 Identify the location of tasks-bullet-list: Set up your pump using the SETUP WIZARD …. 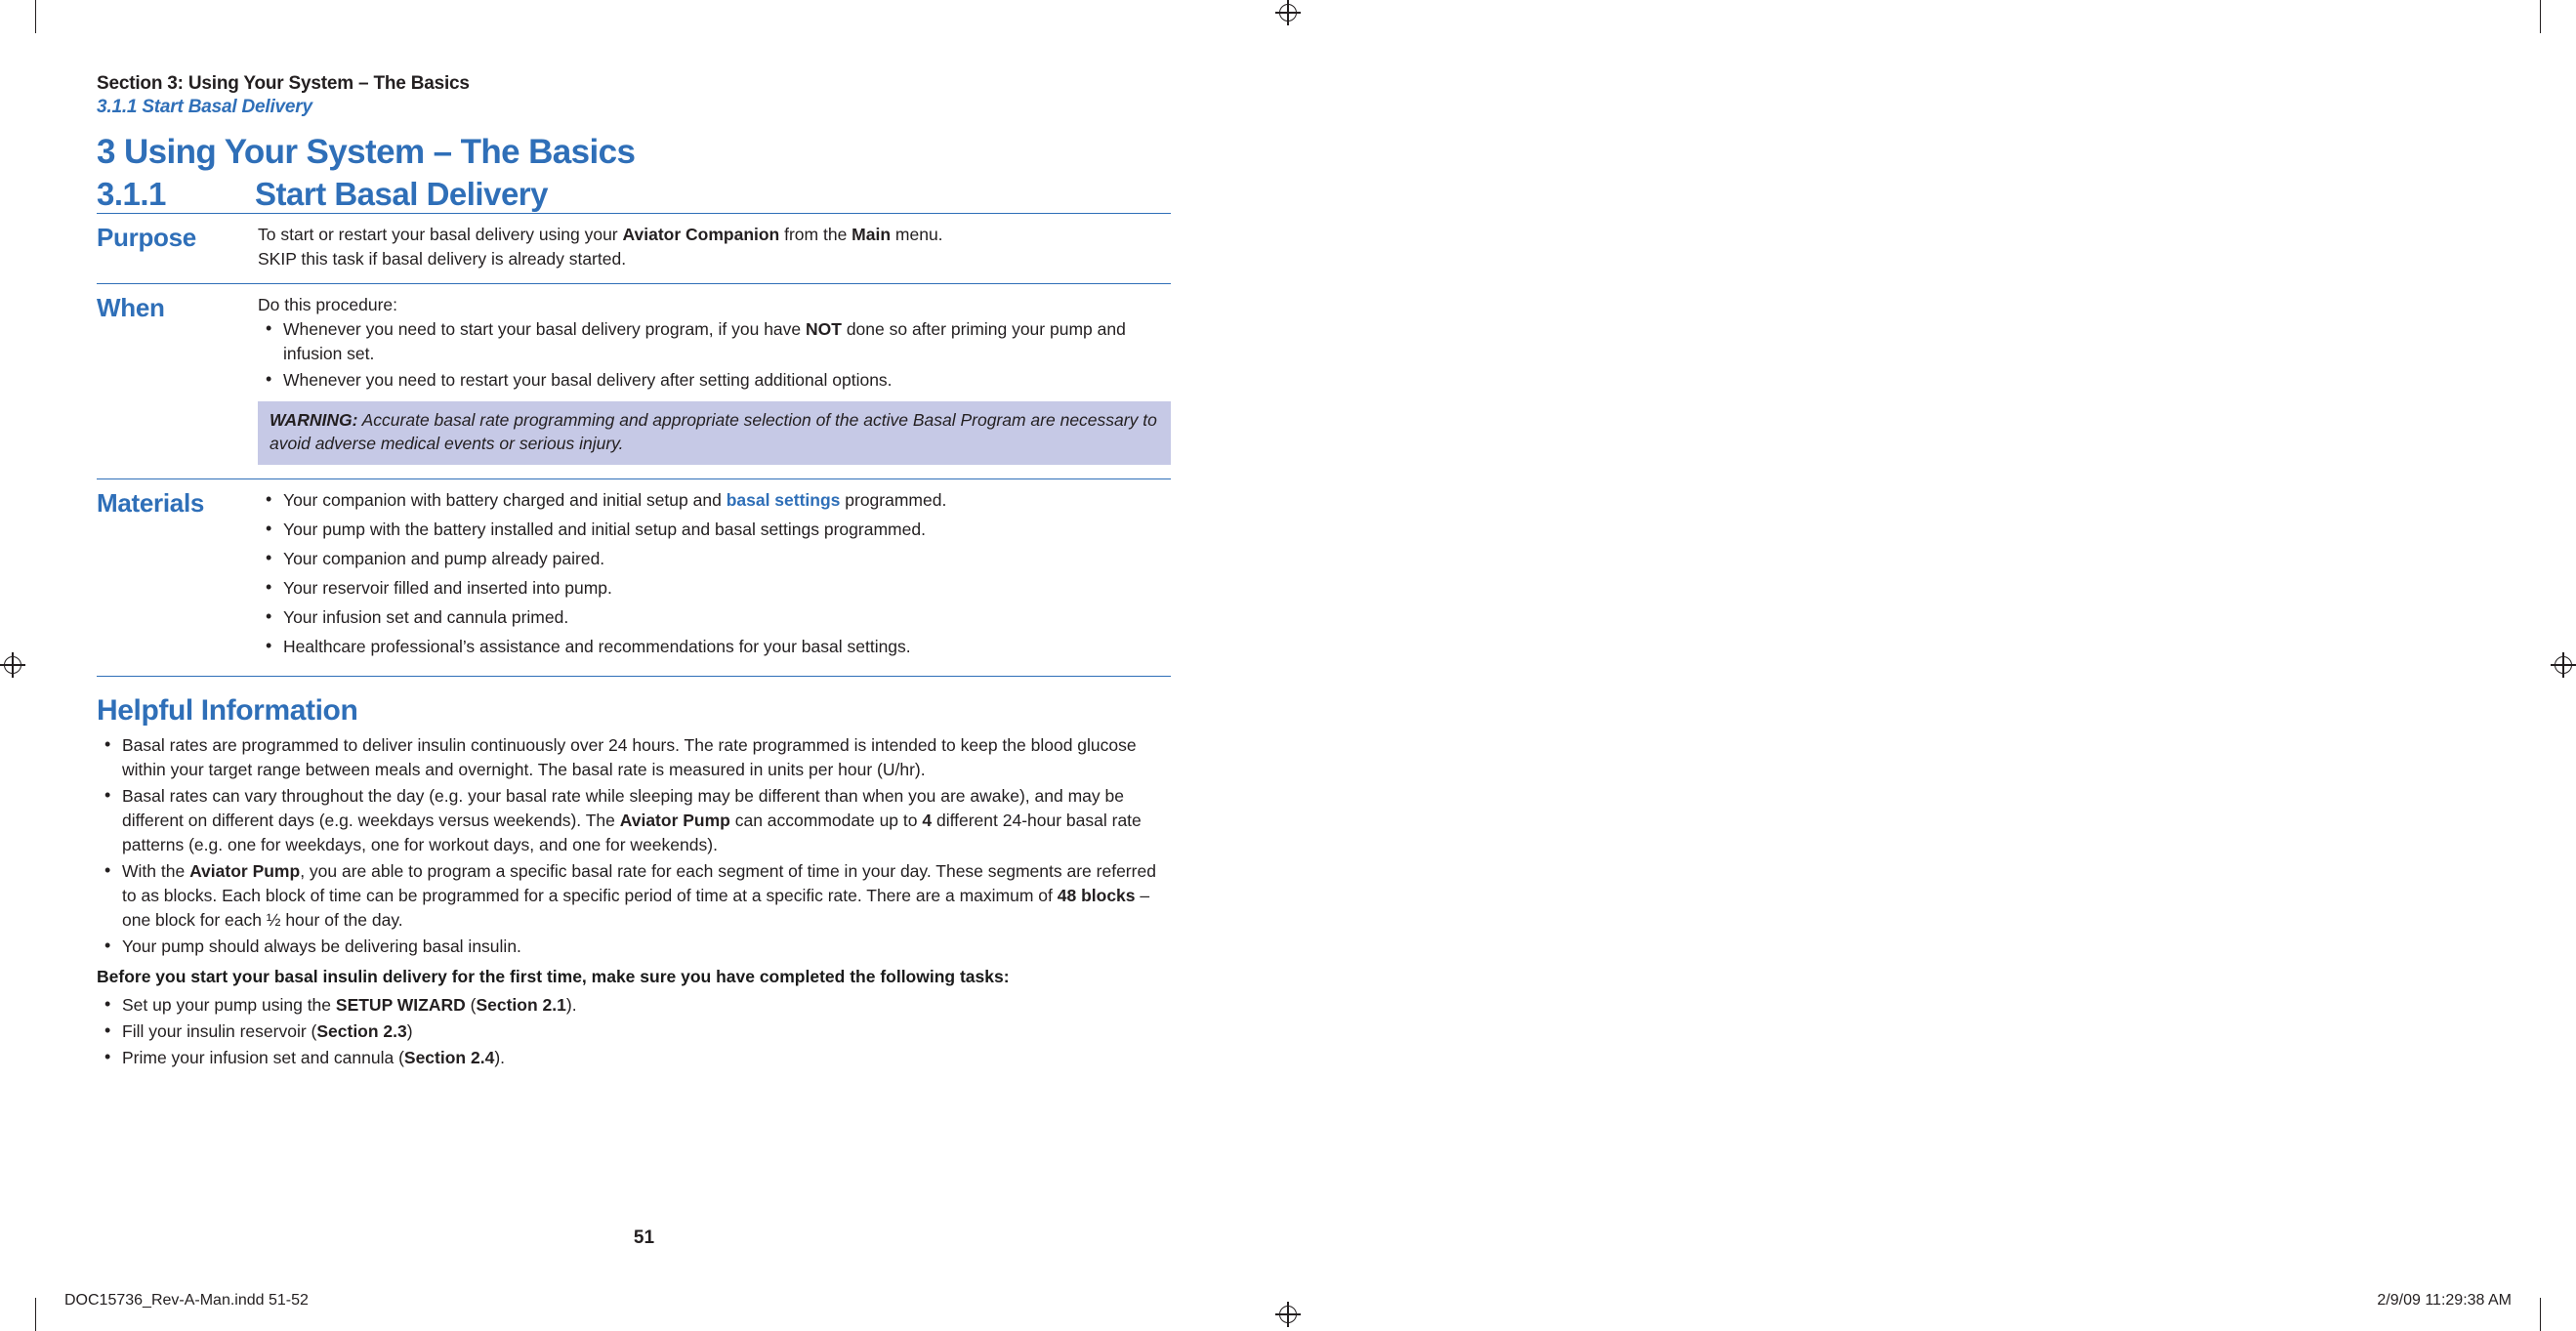
(634, 1031).